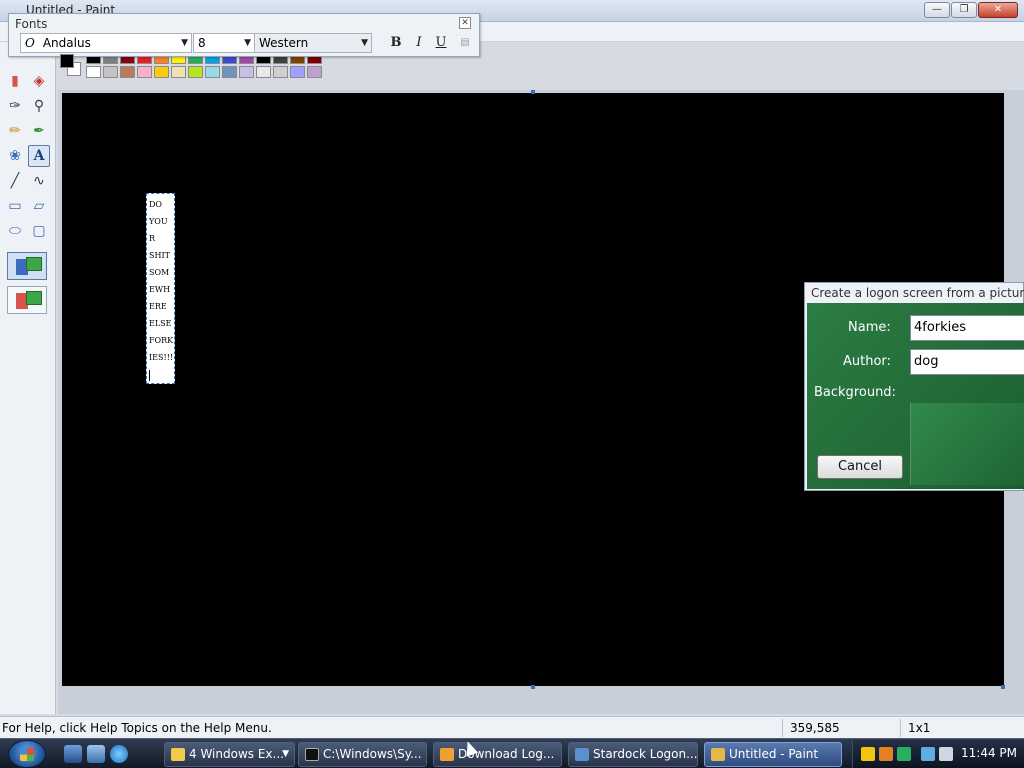  What do you see at coordinates (998, 10) in the screenshot?
I see `close-button: ✕` at bounding box center [998, 10].